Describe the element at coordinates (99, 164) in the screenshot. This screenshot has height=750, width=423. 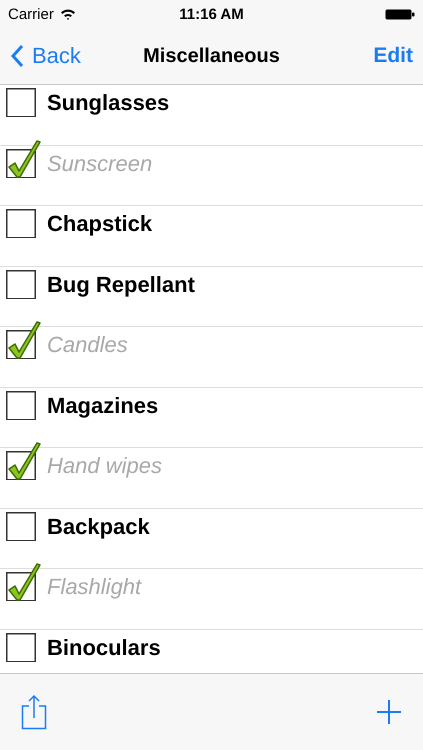
I see `item-label: Sunscreen` at that location.